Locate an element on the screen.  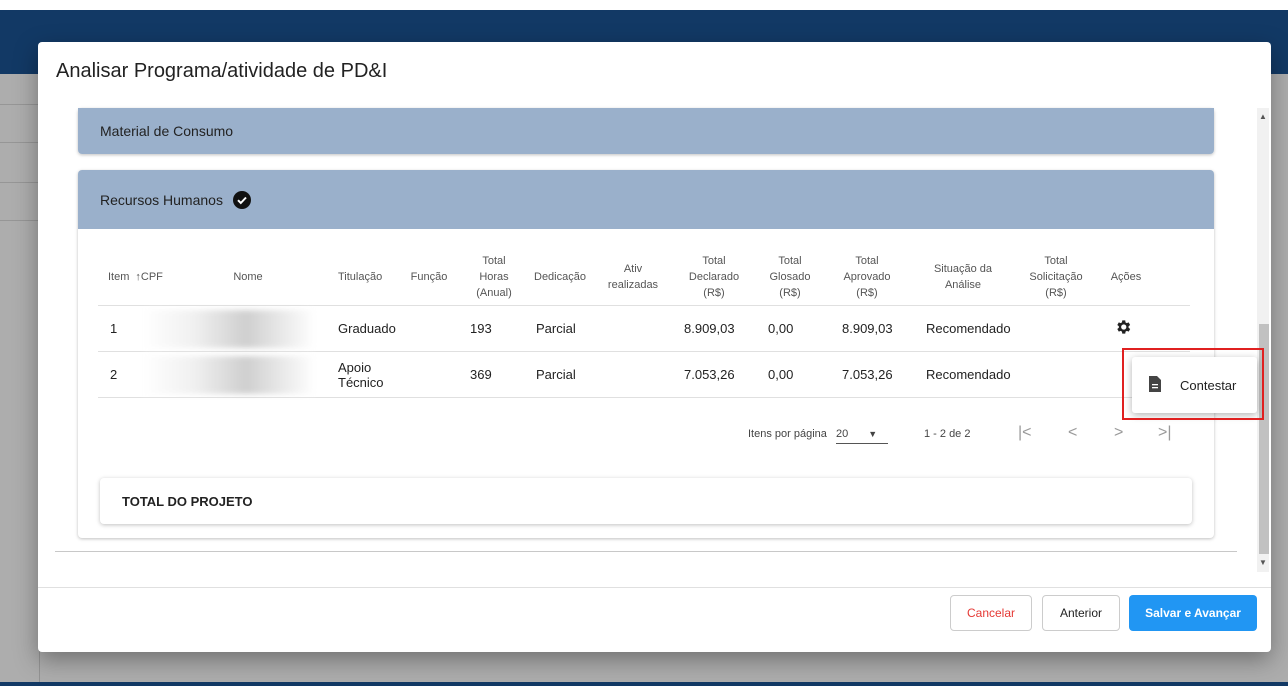
previous-button: Anterior is located at coordinates (1081, 613).